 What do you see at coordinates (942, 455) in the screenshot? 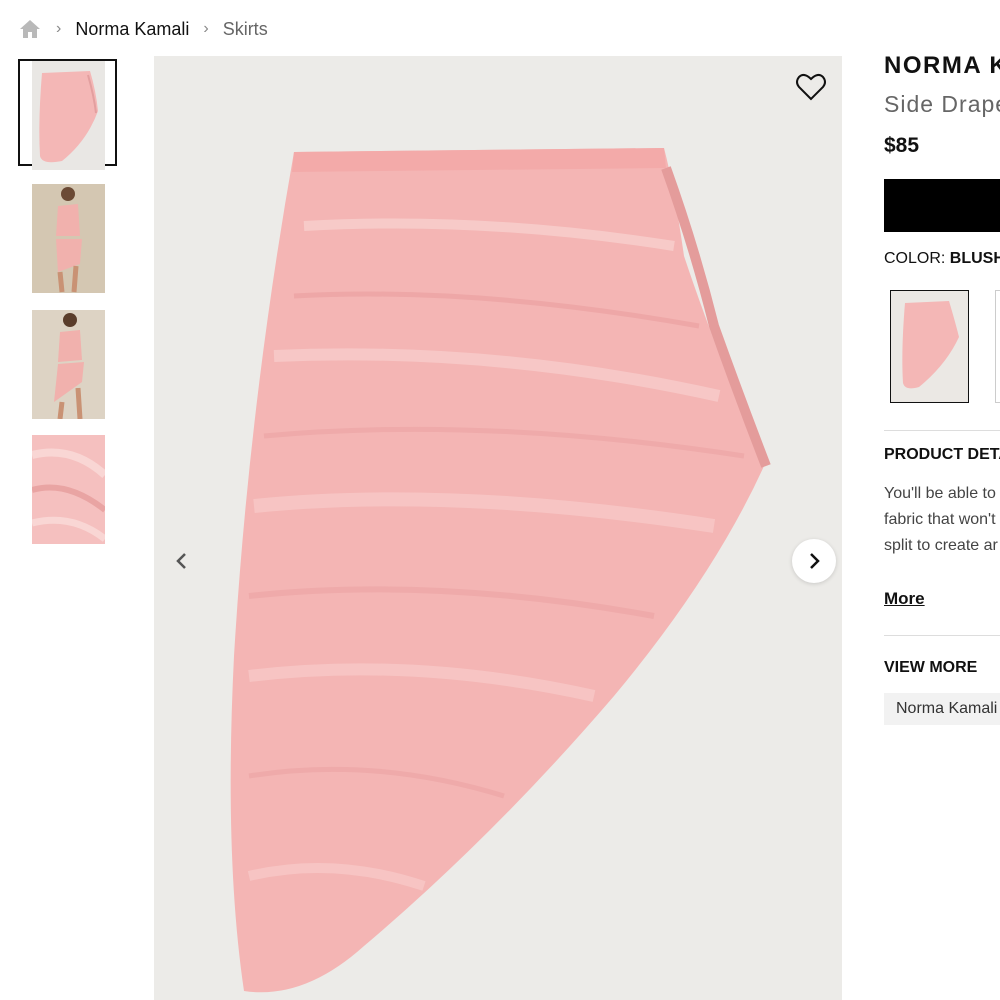
I see `product-details-title: PRODUCT DETA` at bounding box center [942, 455].